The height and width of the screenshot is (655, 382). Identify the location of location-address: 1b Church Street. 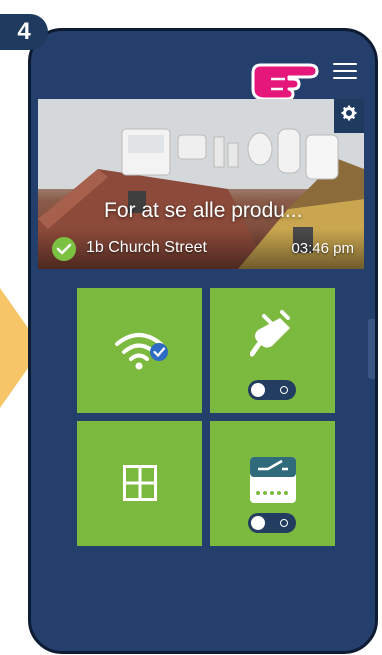
(146, 247).